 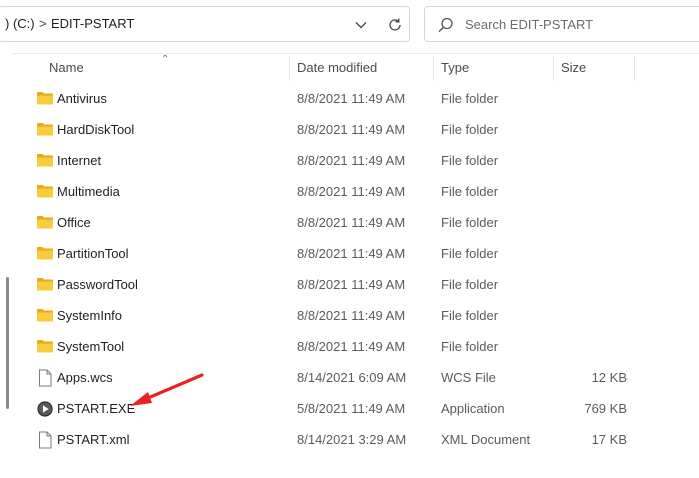 I want to click on file-row: Office 8/8/2021 11:49 AM File folder, so click(x=349, y=222).